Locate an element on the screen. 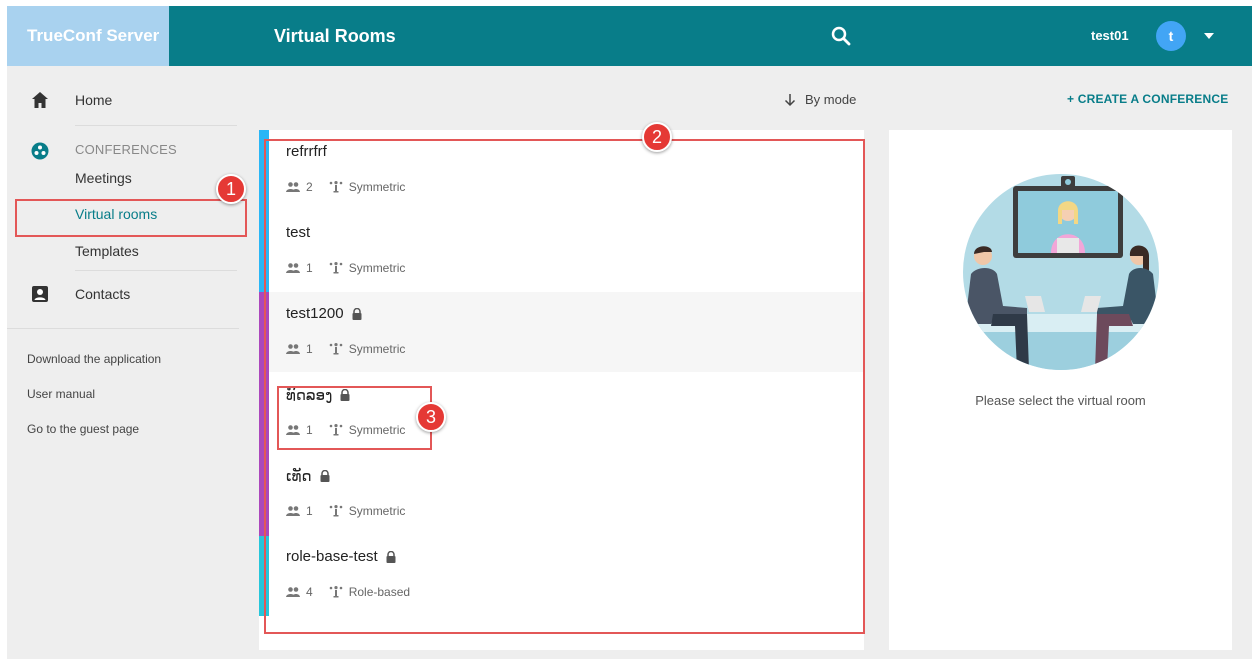 The image size is (1252, 659). empty-state-message: Please select the virtual room is located at coordinates (1060, 400).